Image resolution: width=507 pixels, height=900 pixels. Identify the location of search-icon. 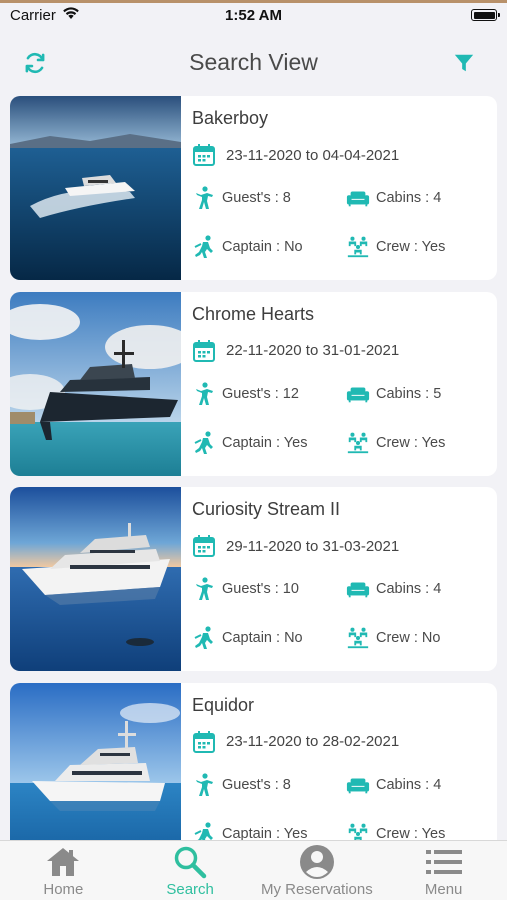
(190, 862).